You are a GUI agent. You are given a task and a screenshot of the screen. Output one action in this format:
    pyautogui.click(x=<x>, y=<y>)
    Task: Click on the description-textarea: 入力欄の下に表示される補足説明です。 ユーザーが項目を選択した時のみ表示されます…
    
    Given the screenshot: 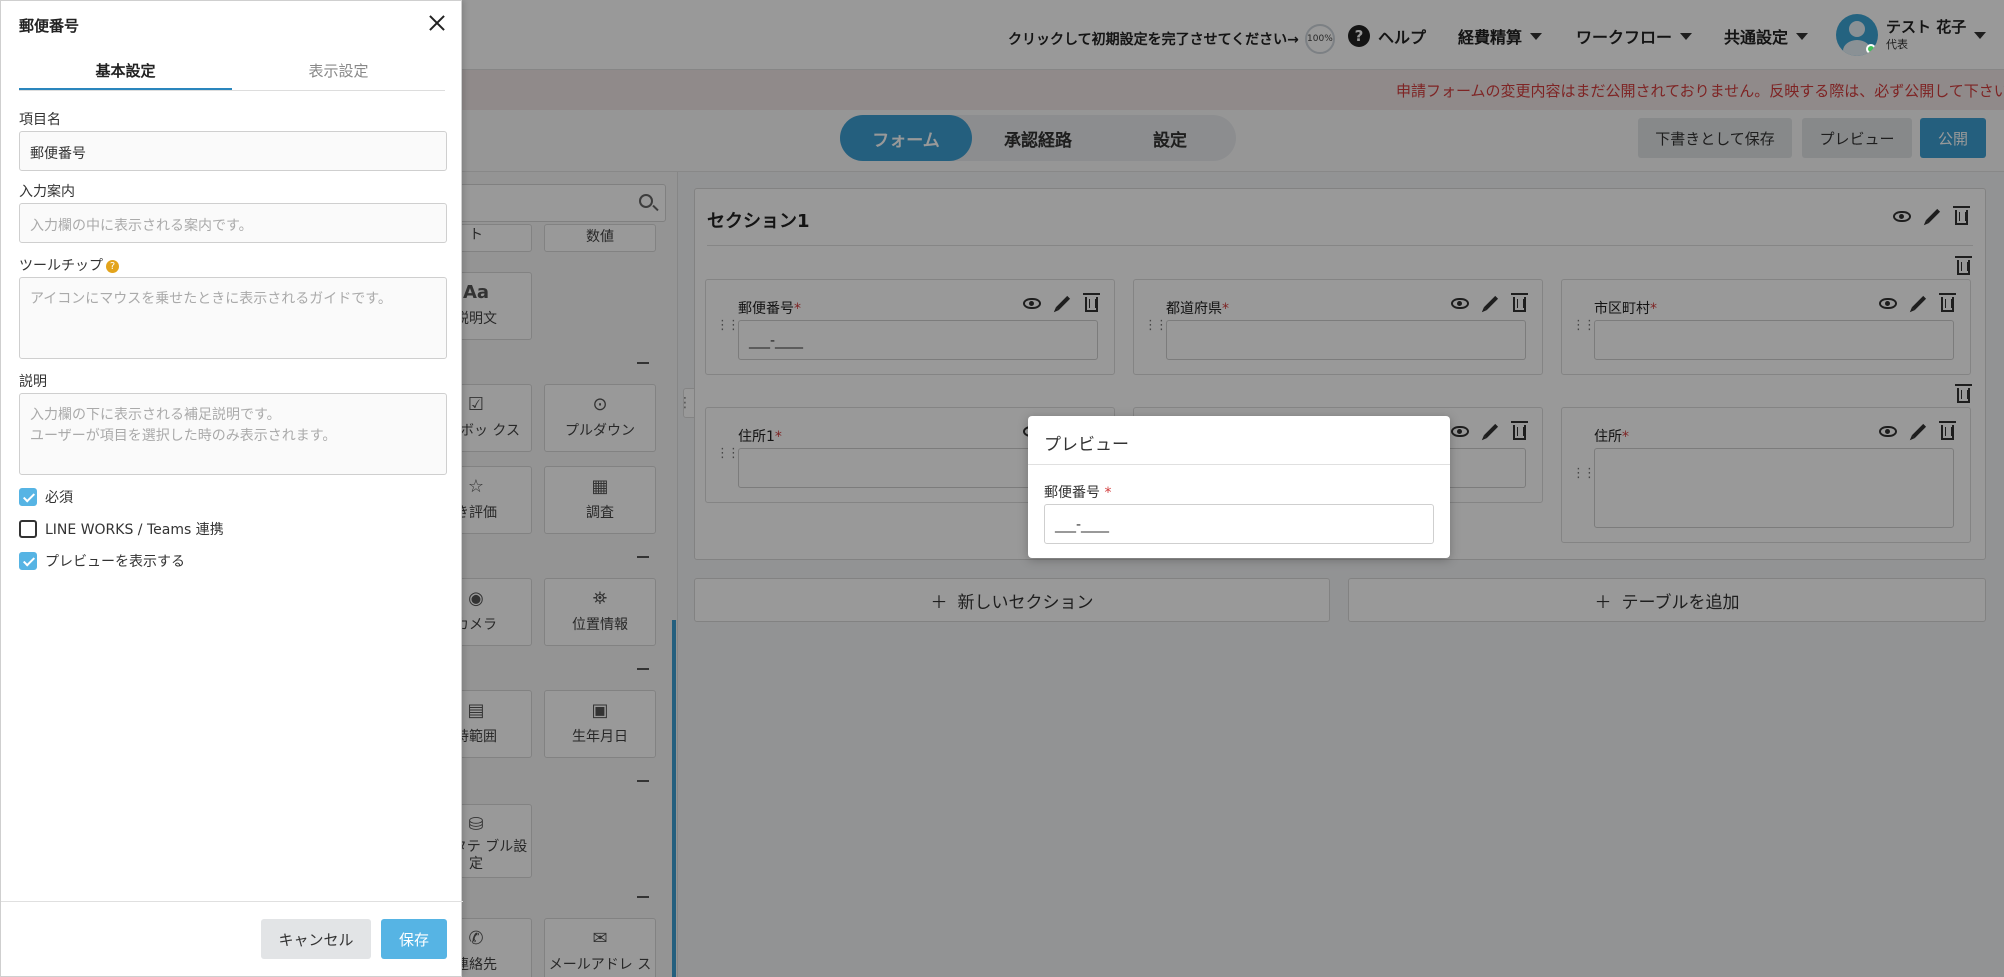 What is the action you would take?
    pyautogui.click(x=233, y=434)
    